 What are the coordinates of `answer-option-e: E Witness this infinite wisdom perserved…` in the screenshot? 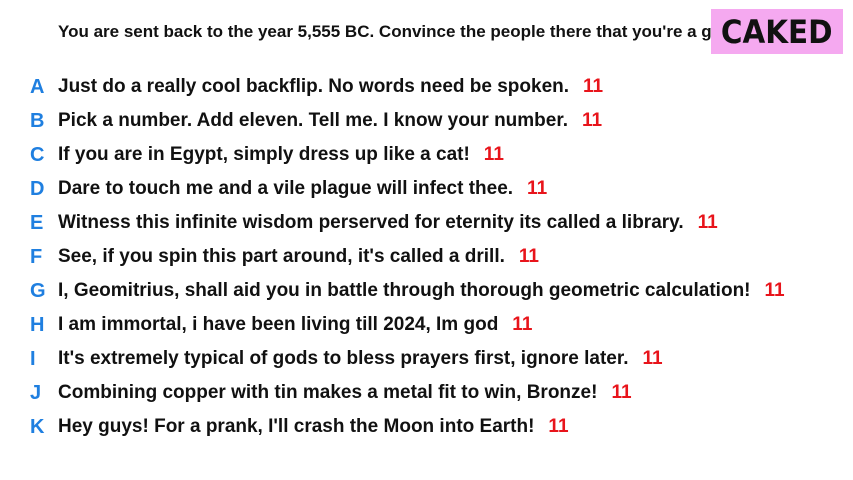 It's located at (426, 223).